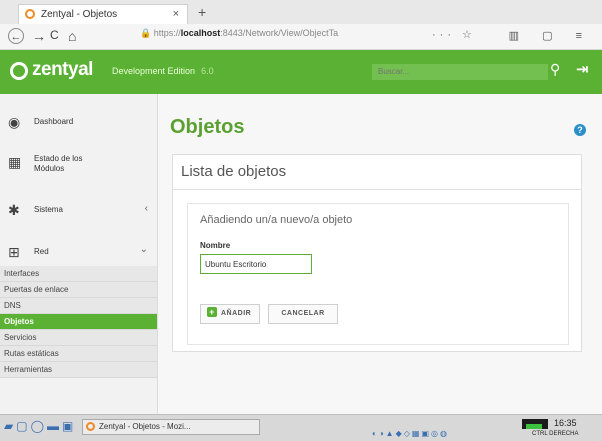  What do you see at coordinates (41, 251) in the screenshot?
I see `sidebar-item-label: Red` at bounding box center [41, 251].